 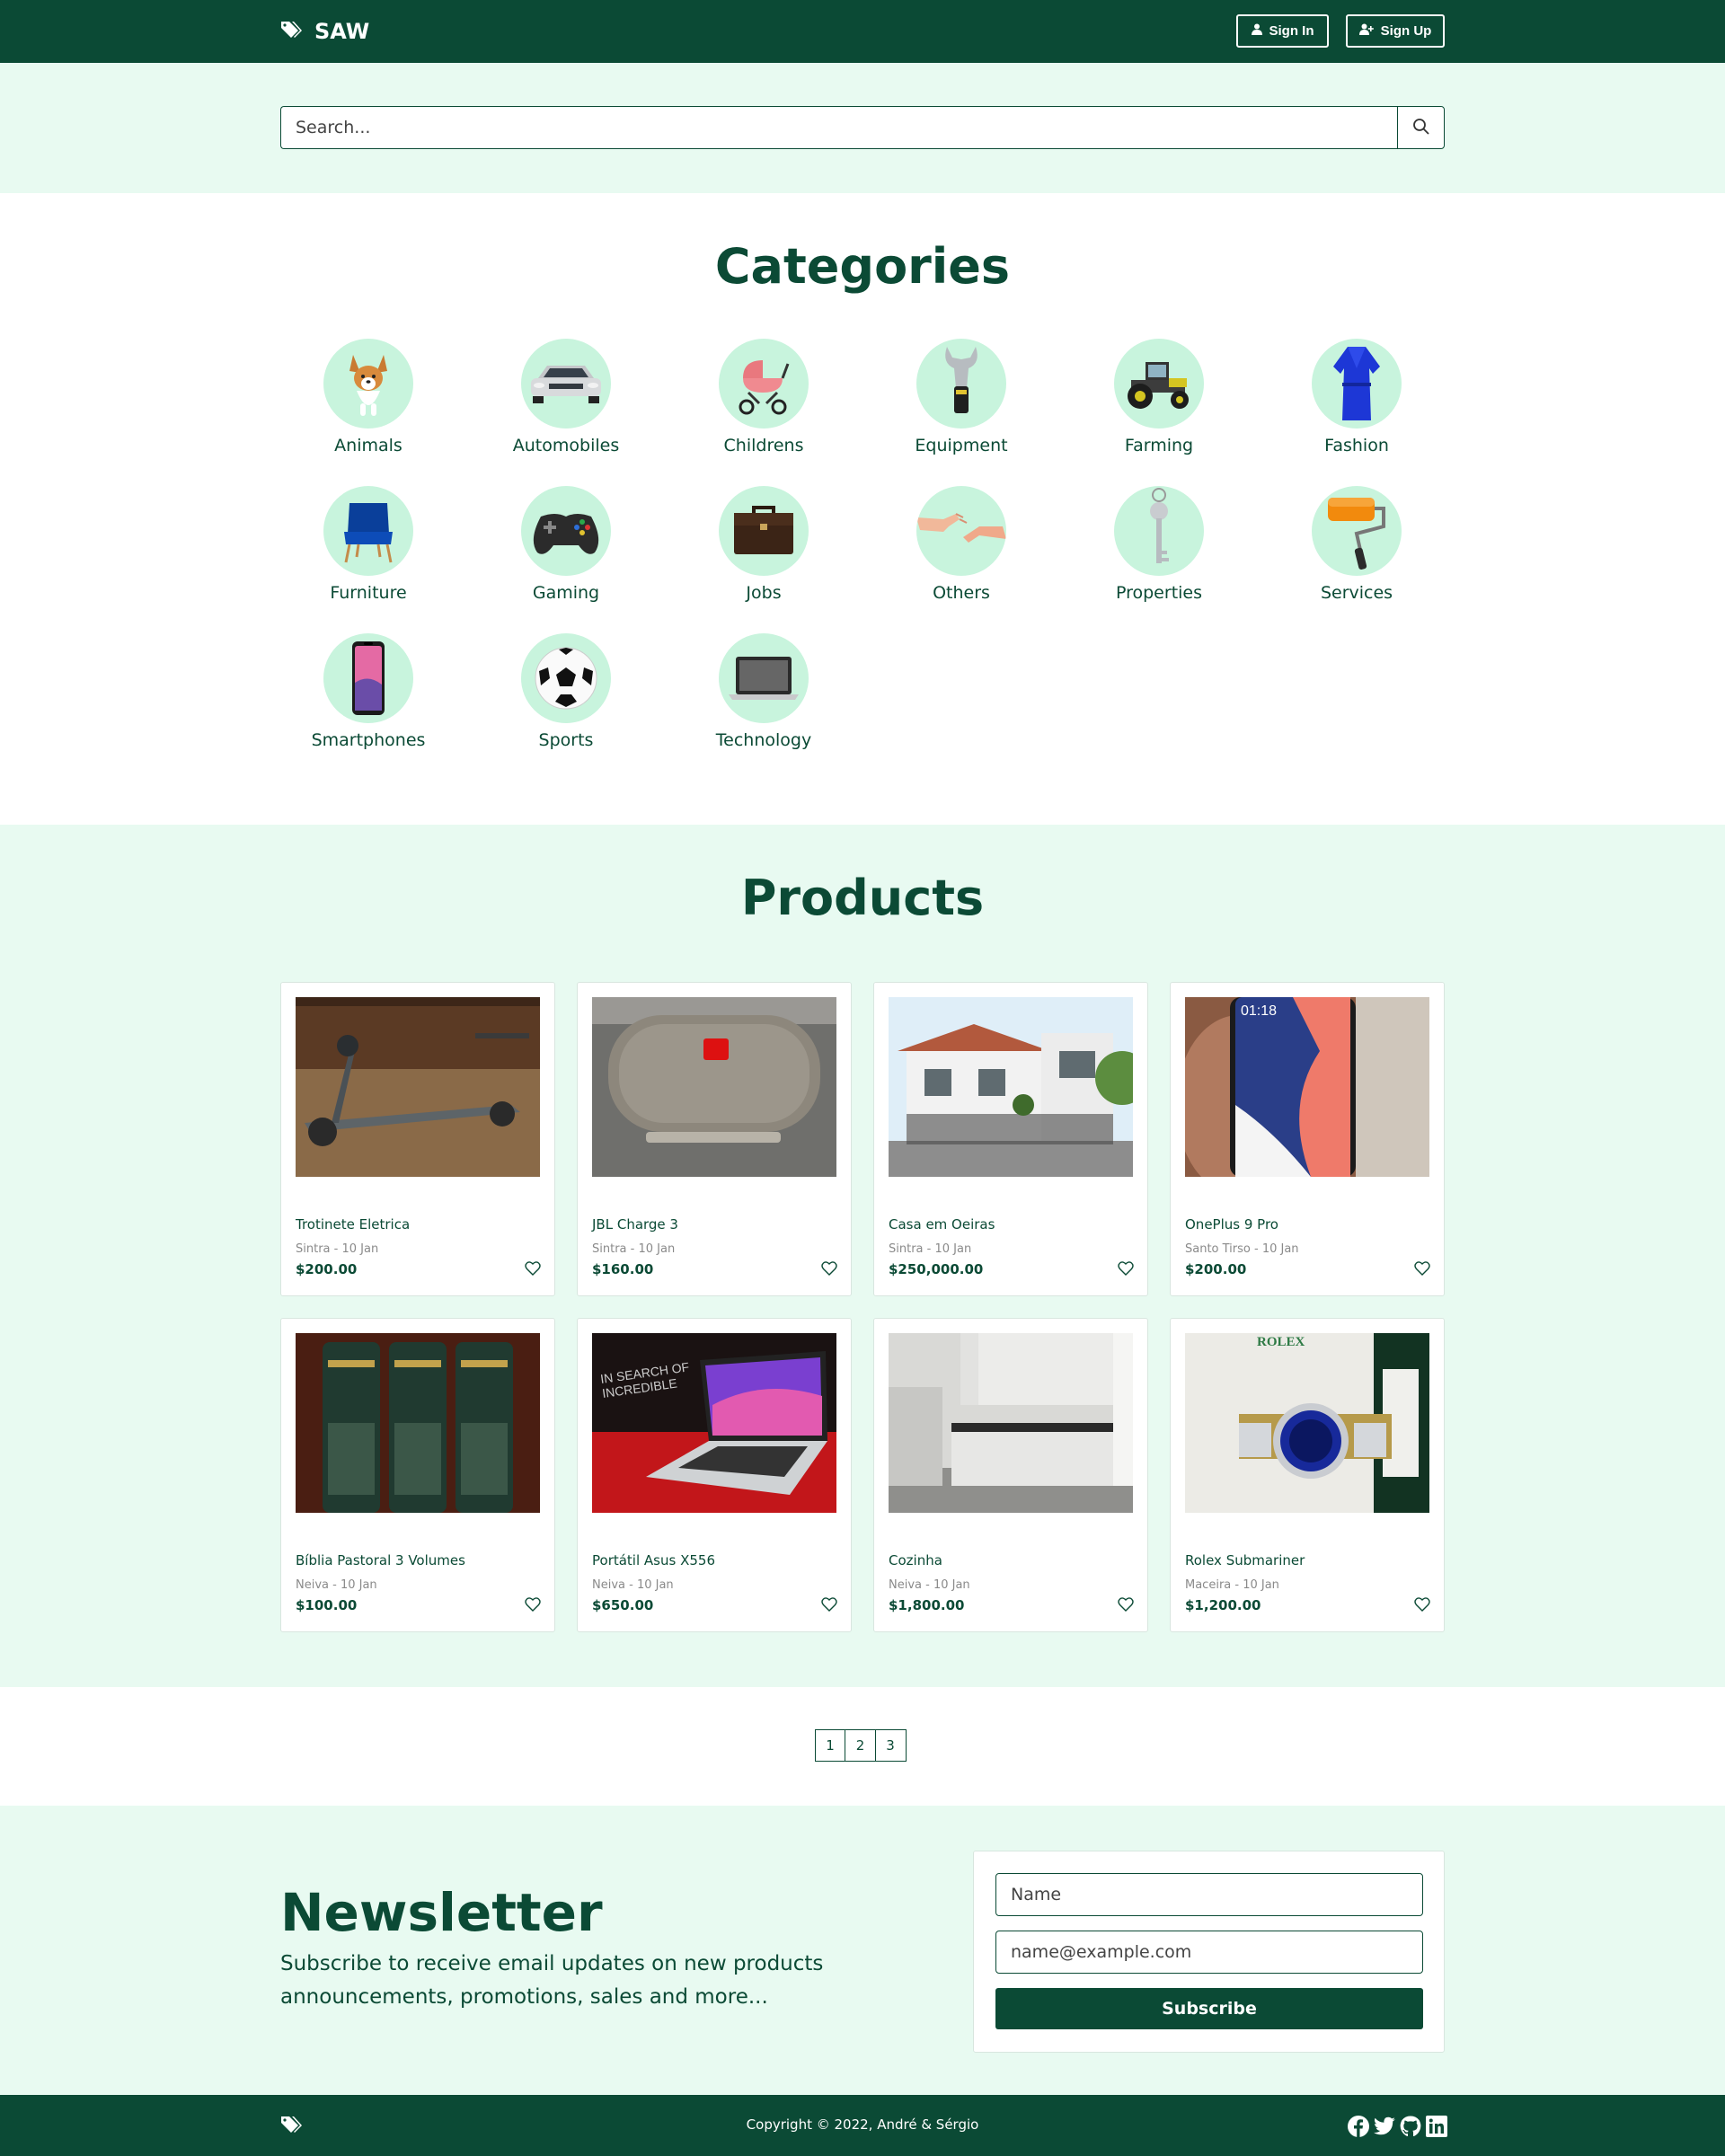 I want to click on twitter-icon, so click(x=1384, y=2126).